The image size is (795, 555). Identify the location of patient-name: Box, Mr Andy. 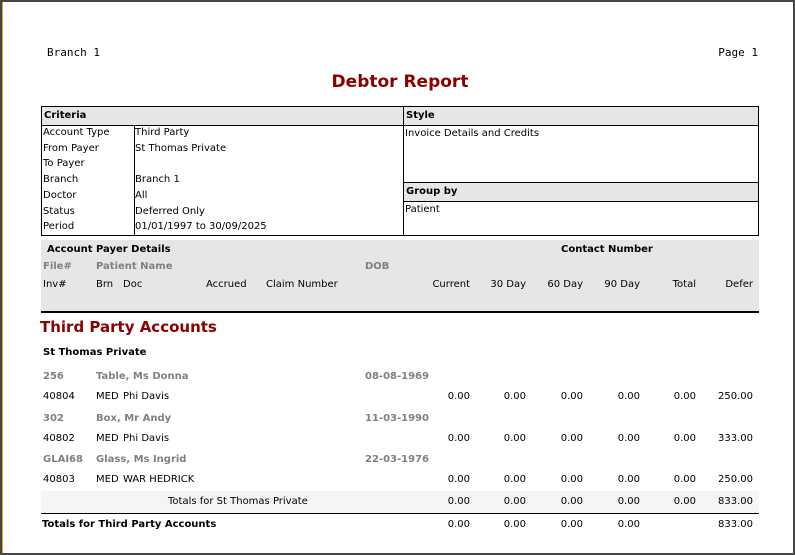
(134, 418).